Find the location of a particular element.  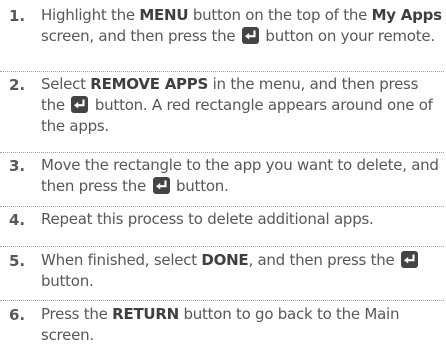

bold-term: DONE is located at coordinates (225, 260).